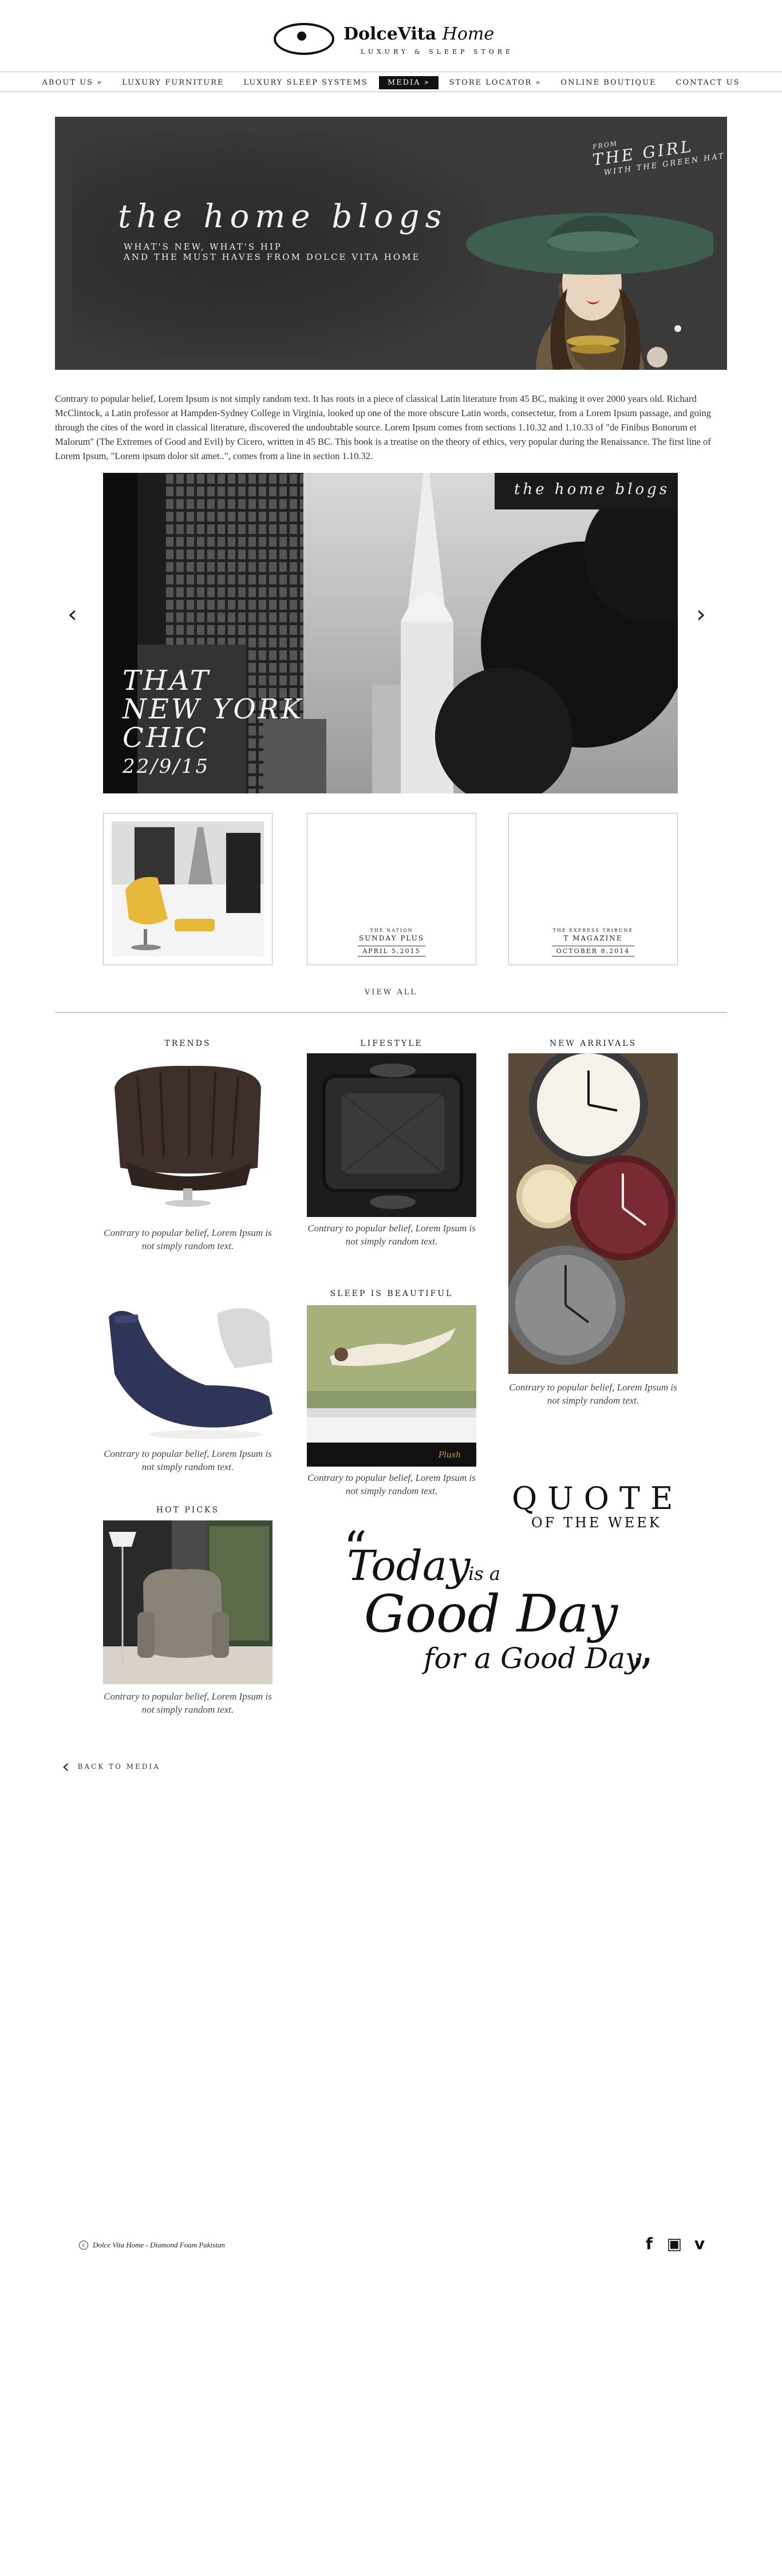 The width and height of the screenshot is (782, 2576). I want to click on section-title-lifestyle: LIFESTYLE, so click(391, 1043).